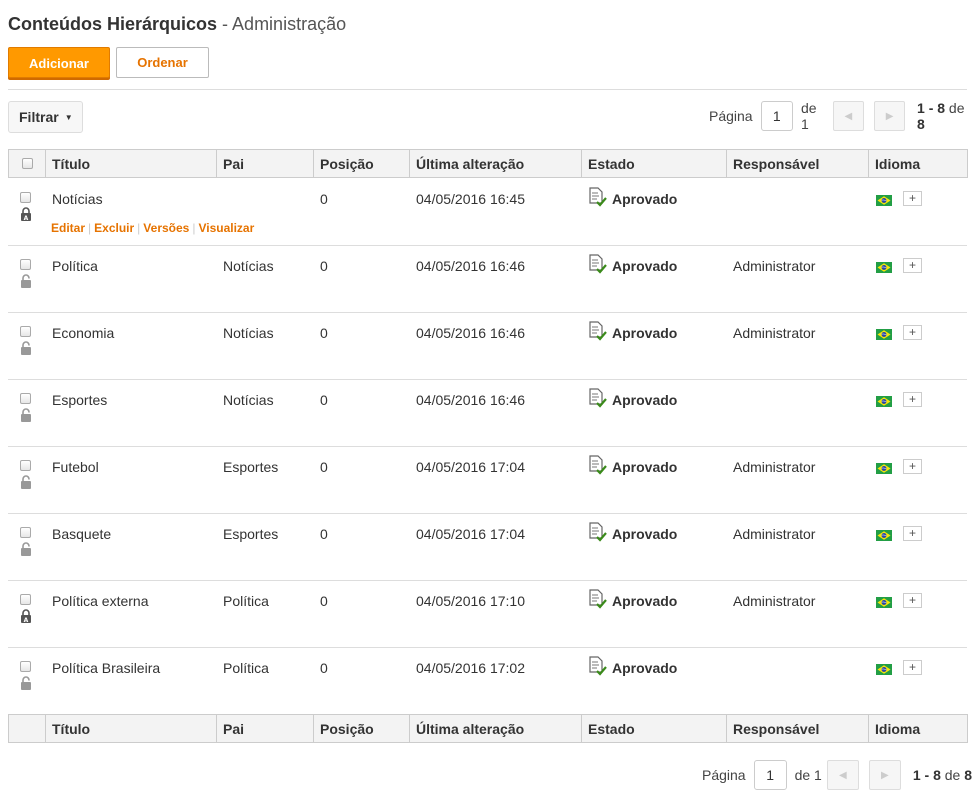 The width and height of the screenshot is (975, 812). I want to click on cell-title: Política, so click(75, 266).